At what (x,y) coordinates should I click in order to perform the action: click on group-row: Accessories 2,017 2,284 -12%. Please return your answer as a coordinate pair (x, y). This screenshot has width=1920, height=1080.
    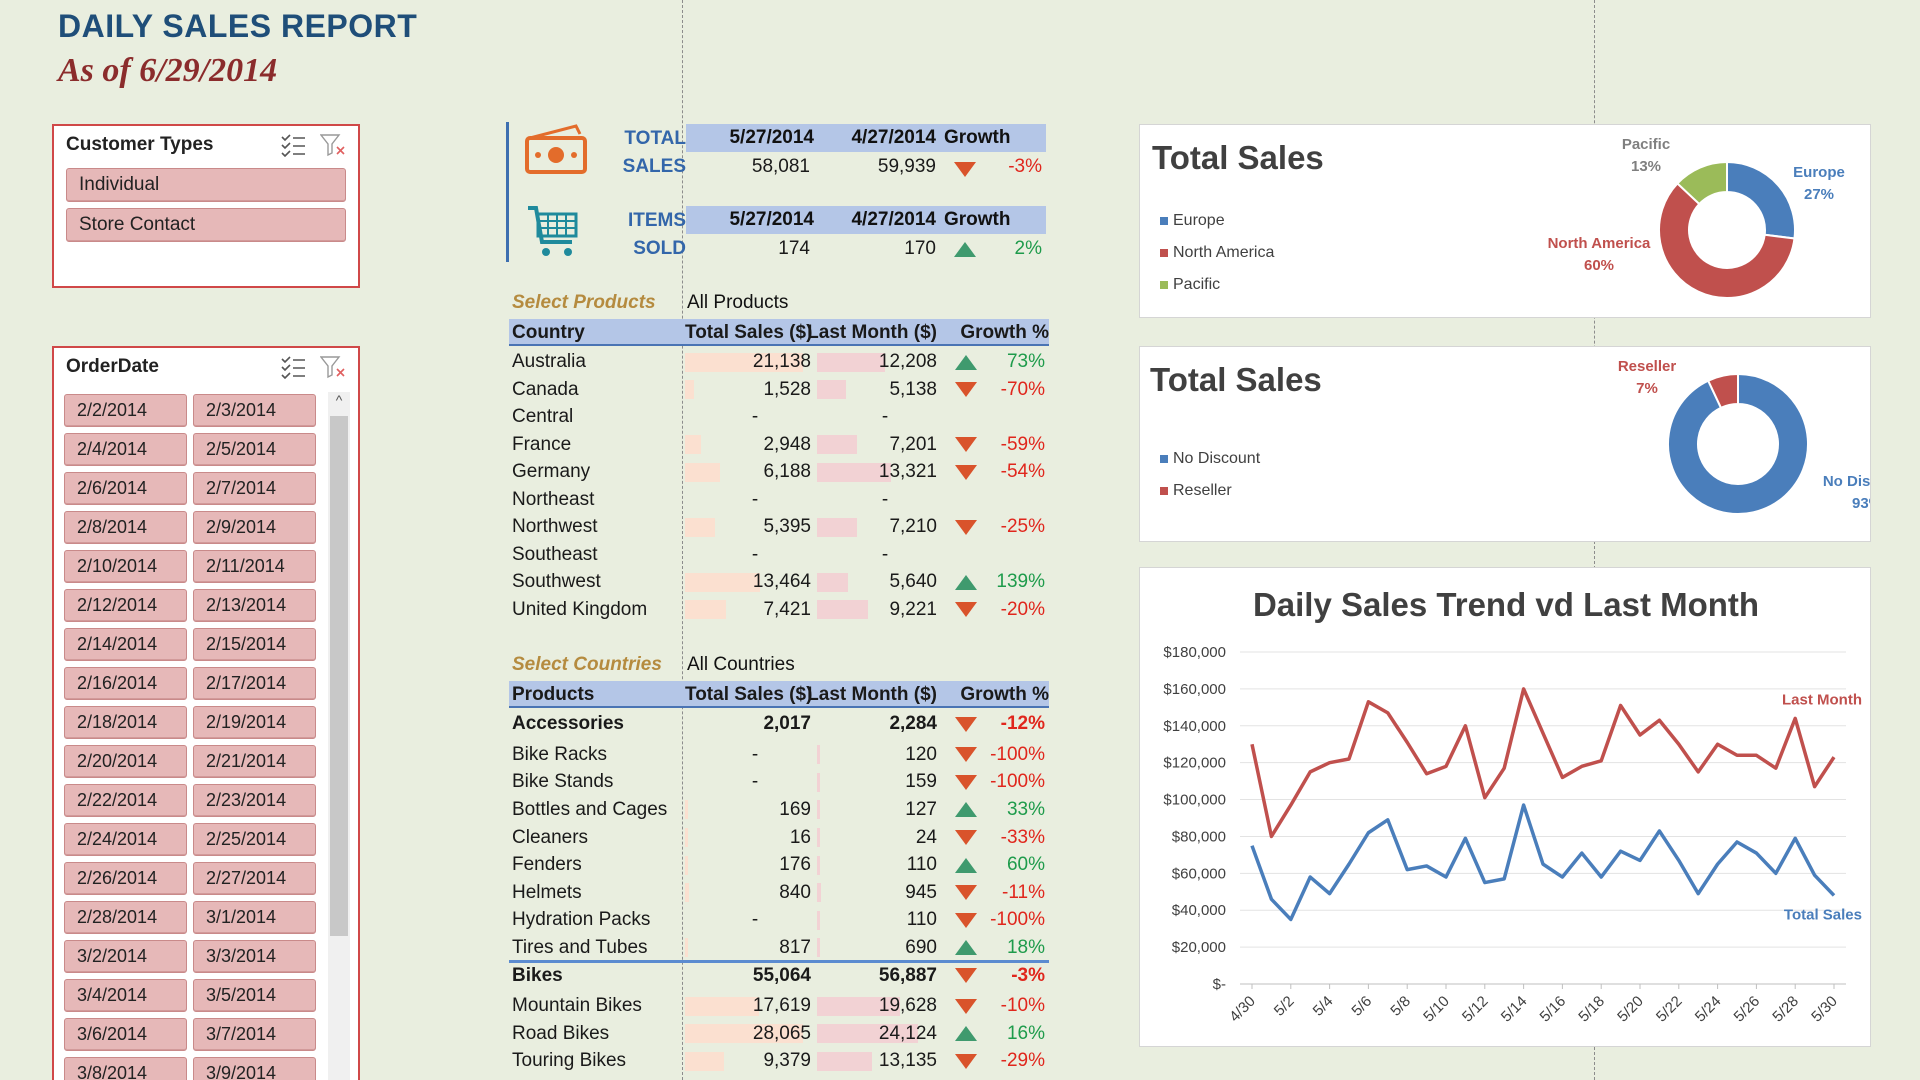
    Looking at the image, I should click on (779, 724).